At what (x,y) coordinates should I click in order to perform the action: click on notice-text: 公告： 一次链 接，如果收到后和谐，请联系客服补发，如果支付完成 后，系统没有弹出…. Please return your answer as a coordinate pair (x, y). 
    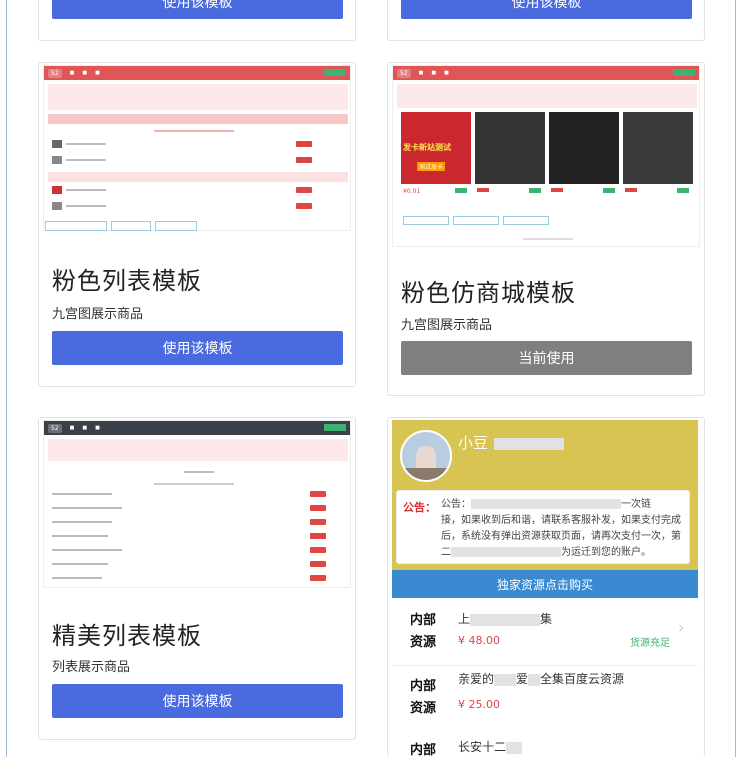
    Looking at the image, I should click on (561, 528).